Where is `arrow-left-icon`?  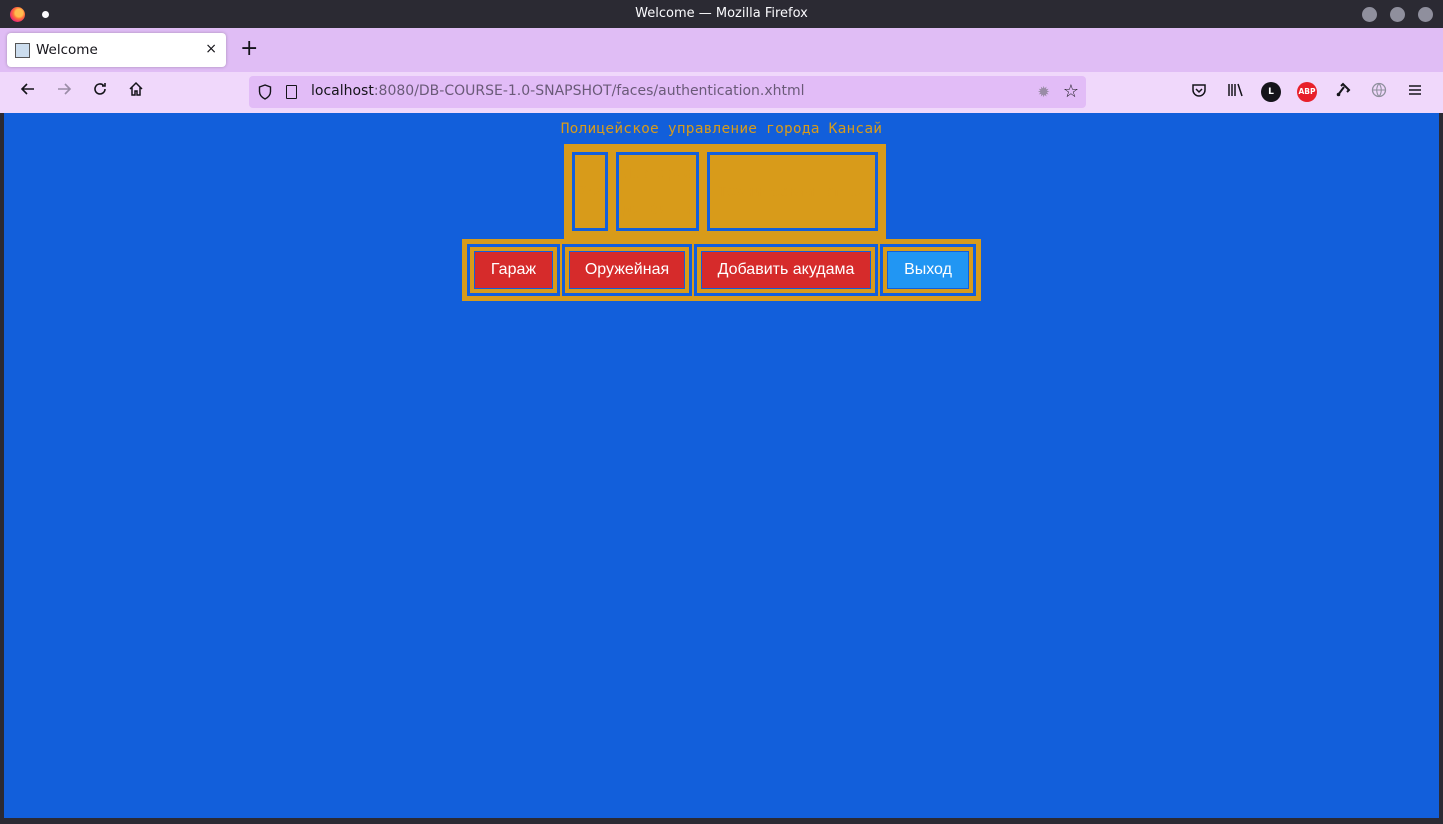 arrow-left-icon is located at coordinates (27, 89).